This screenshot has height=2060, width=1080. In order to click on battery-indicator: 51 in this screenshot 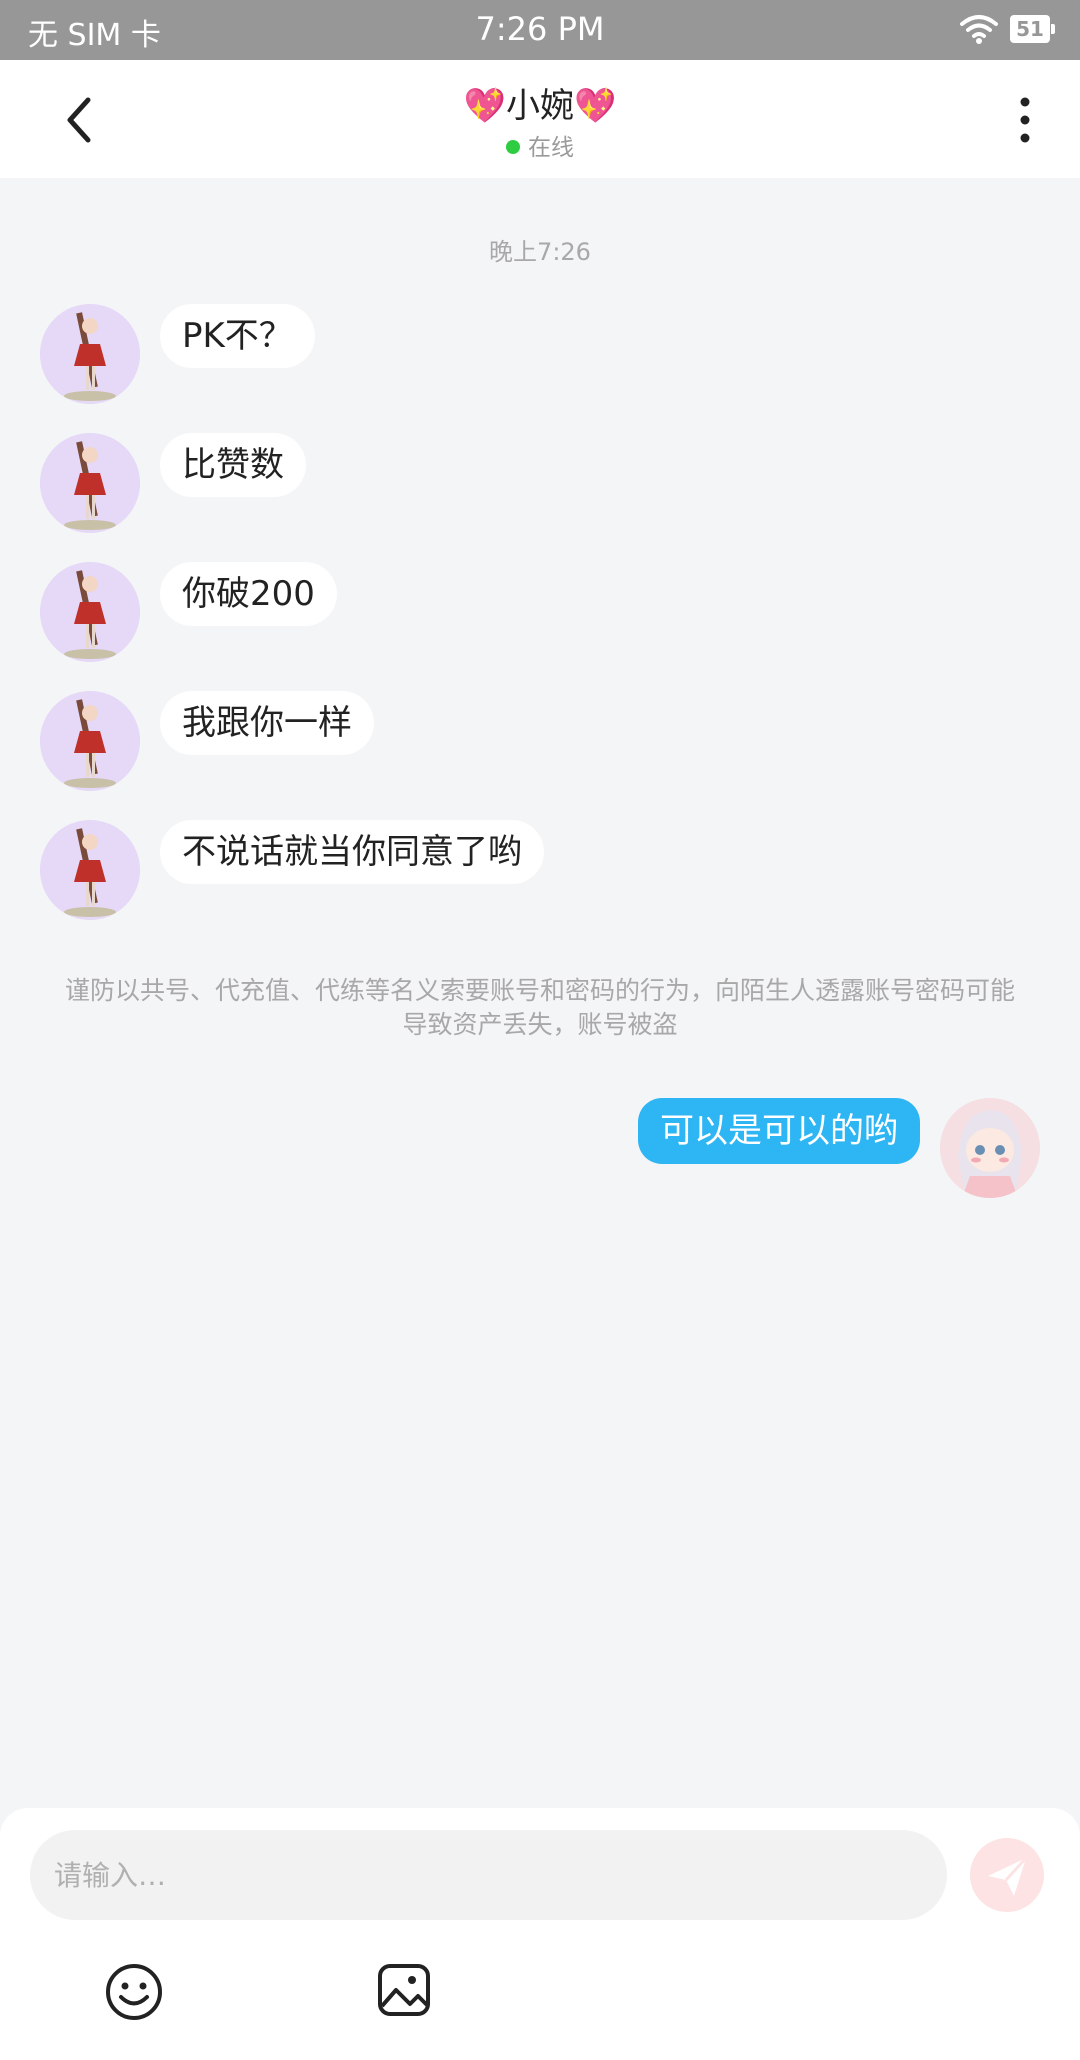, I will do `click(1032, 29)`.